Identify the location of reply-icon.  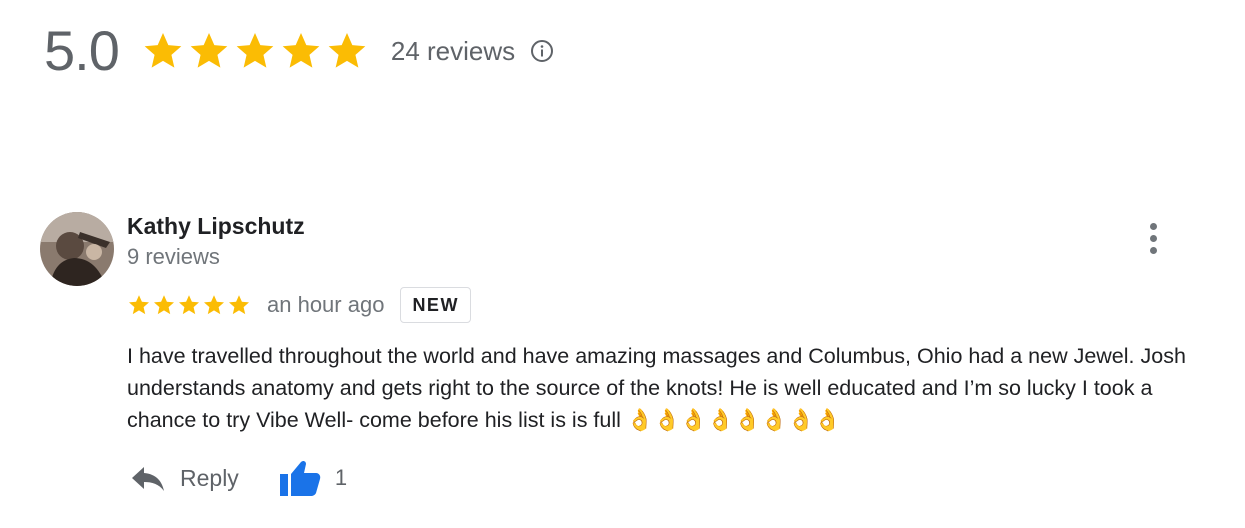
(148, 479).